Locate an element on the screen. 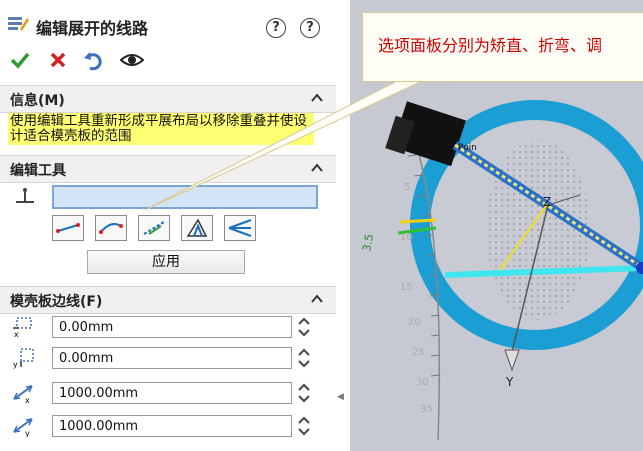 This screenshot has height=451, width=643. help-context-button: ? is located at coordinates (310, 28).